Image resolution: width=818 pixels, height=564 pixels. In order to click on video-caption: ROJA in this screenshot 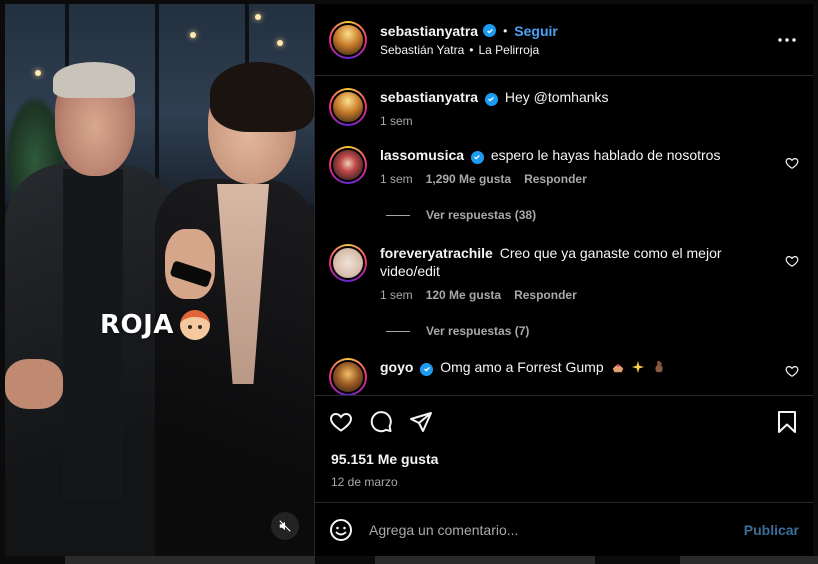, I will do `click(155, 325)`.